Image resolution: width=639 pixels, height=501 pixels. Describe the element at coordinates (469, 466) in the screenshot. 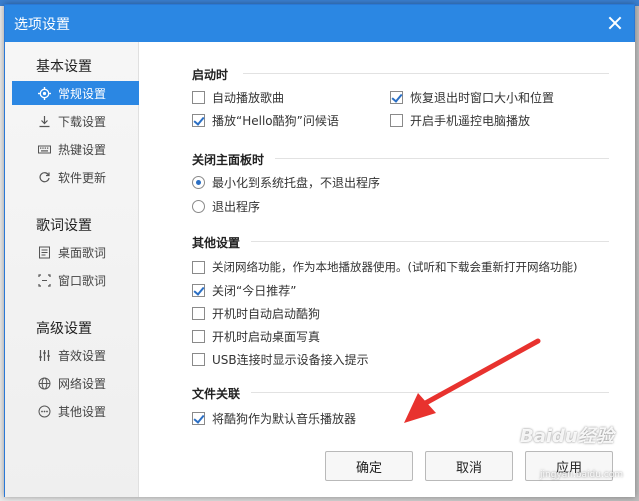

I see `cancel-button: 取消` at that location.